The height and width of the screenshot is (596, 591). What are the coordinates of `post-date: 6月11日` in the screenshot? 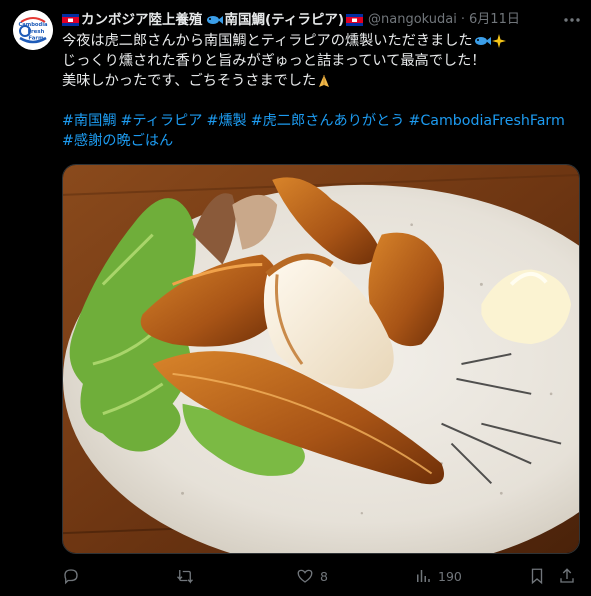 It's located at (494, 20).